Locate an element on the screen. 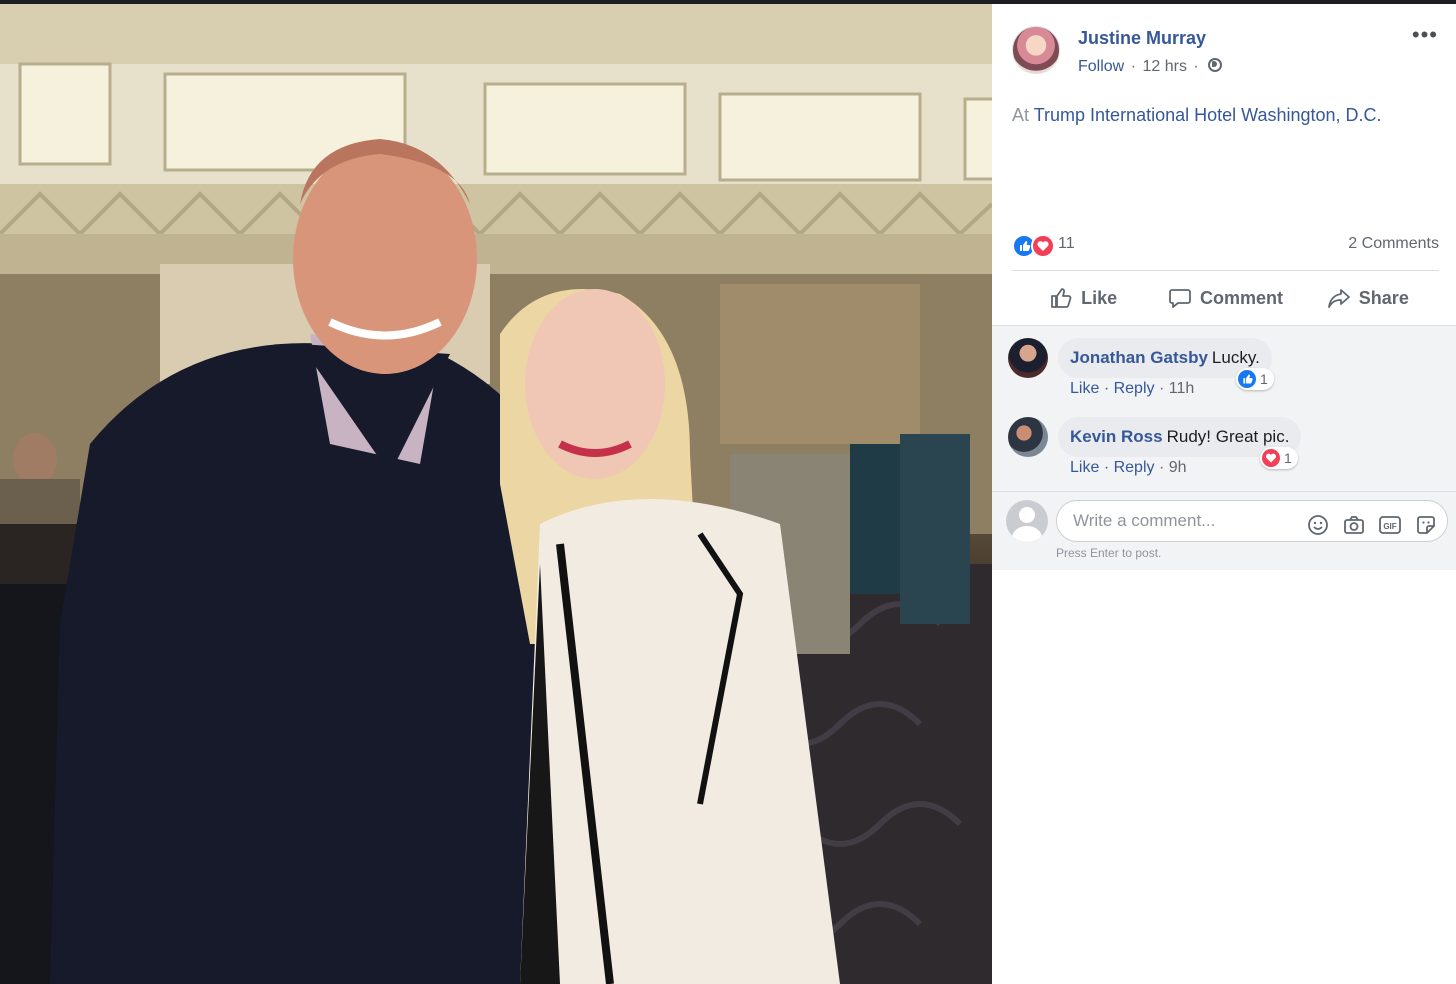 The image size is (1456, 984). post-time: 12 hrs is located at coordinates (1164, 66).